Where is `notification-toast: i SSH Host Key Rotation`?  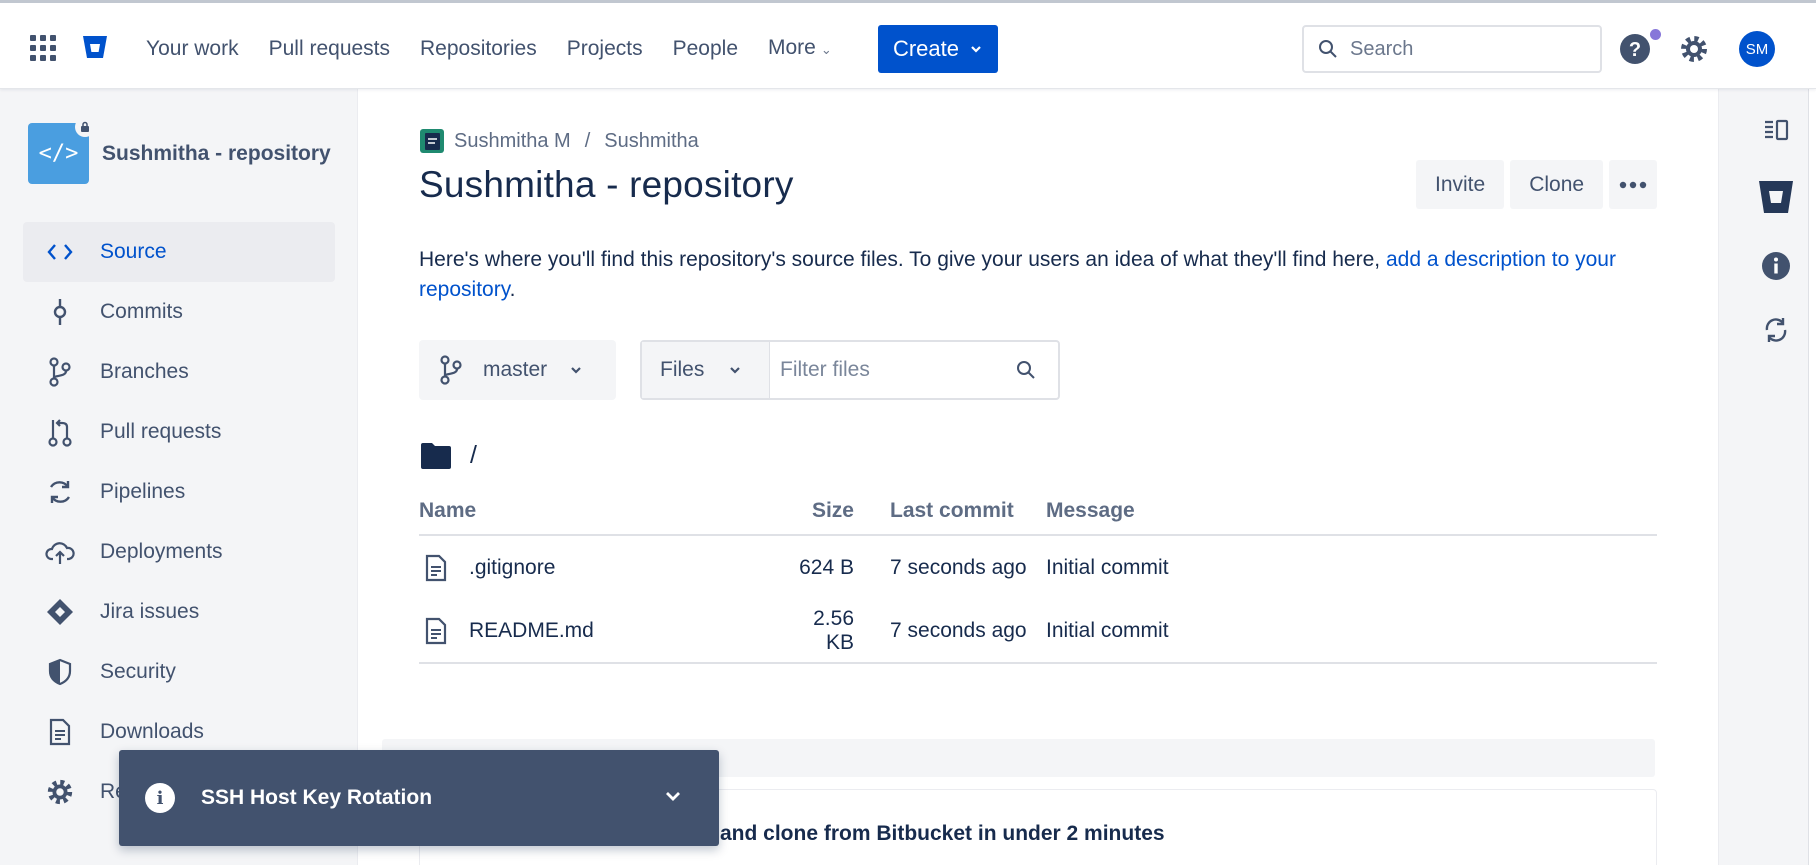
notification-toast: i SSH Host Key Rotation is located at coordinates (419, 798).